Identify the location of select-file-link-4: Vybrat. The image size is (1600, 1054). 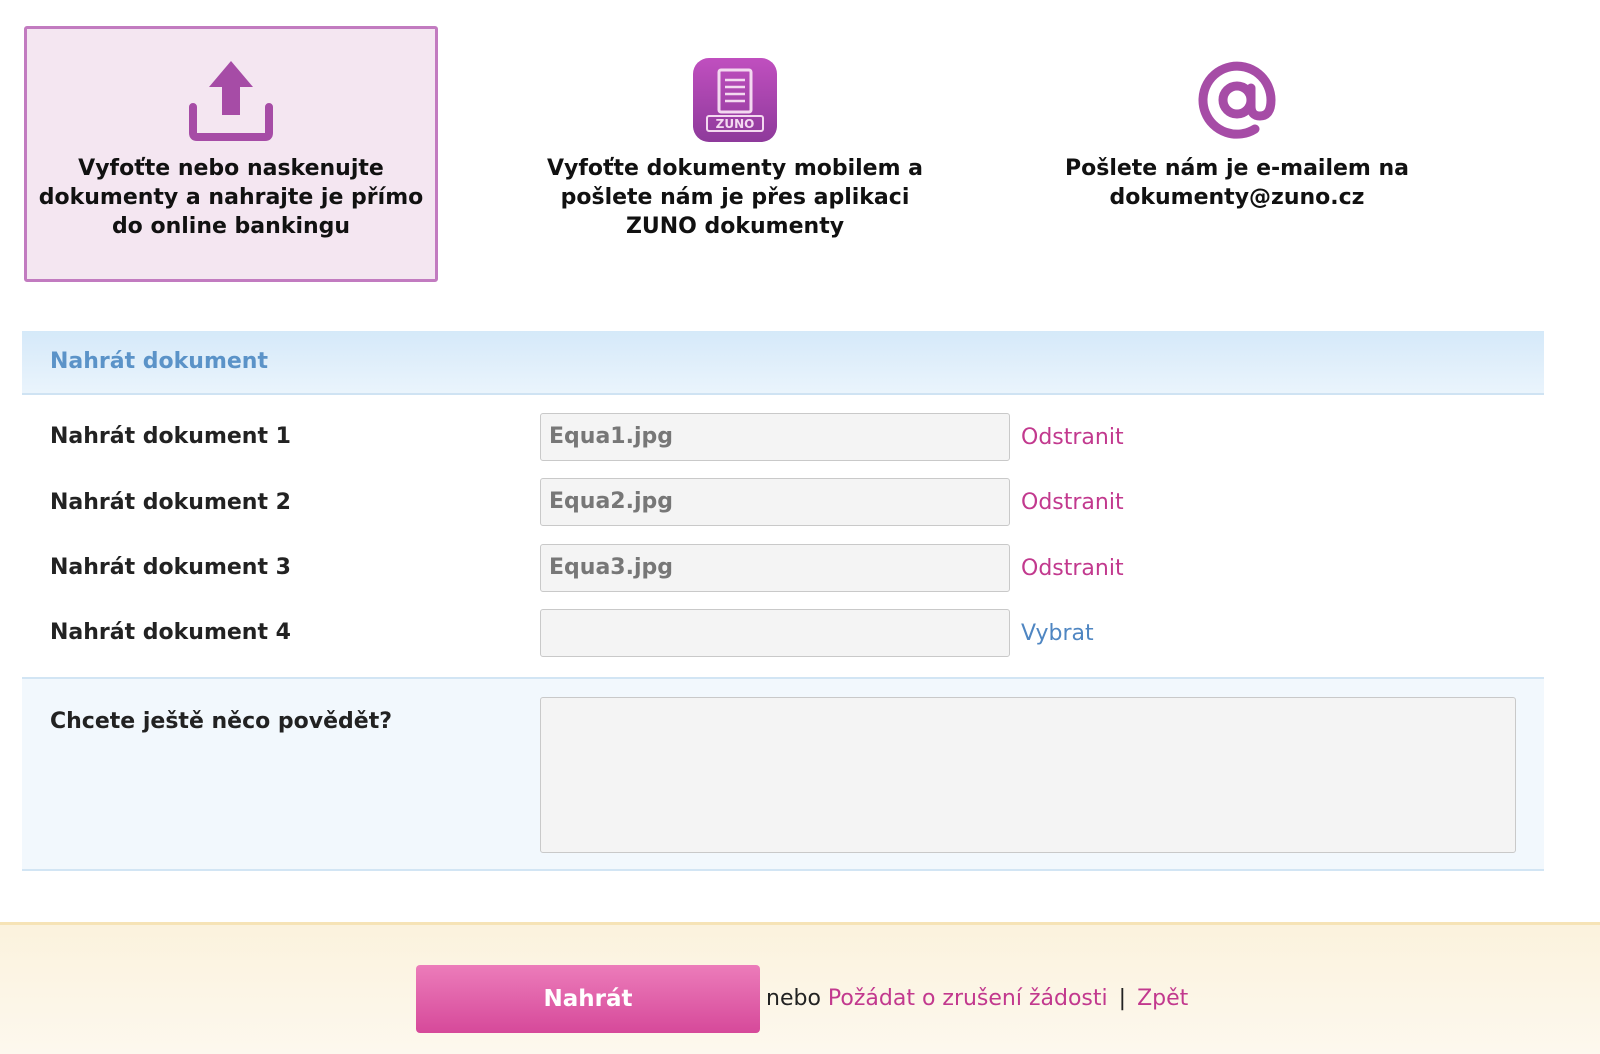
(1057, 633).